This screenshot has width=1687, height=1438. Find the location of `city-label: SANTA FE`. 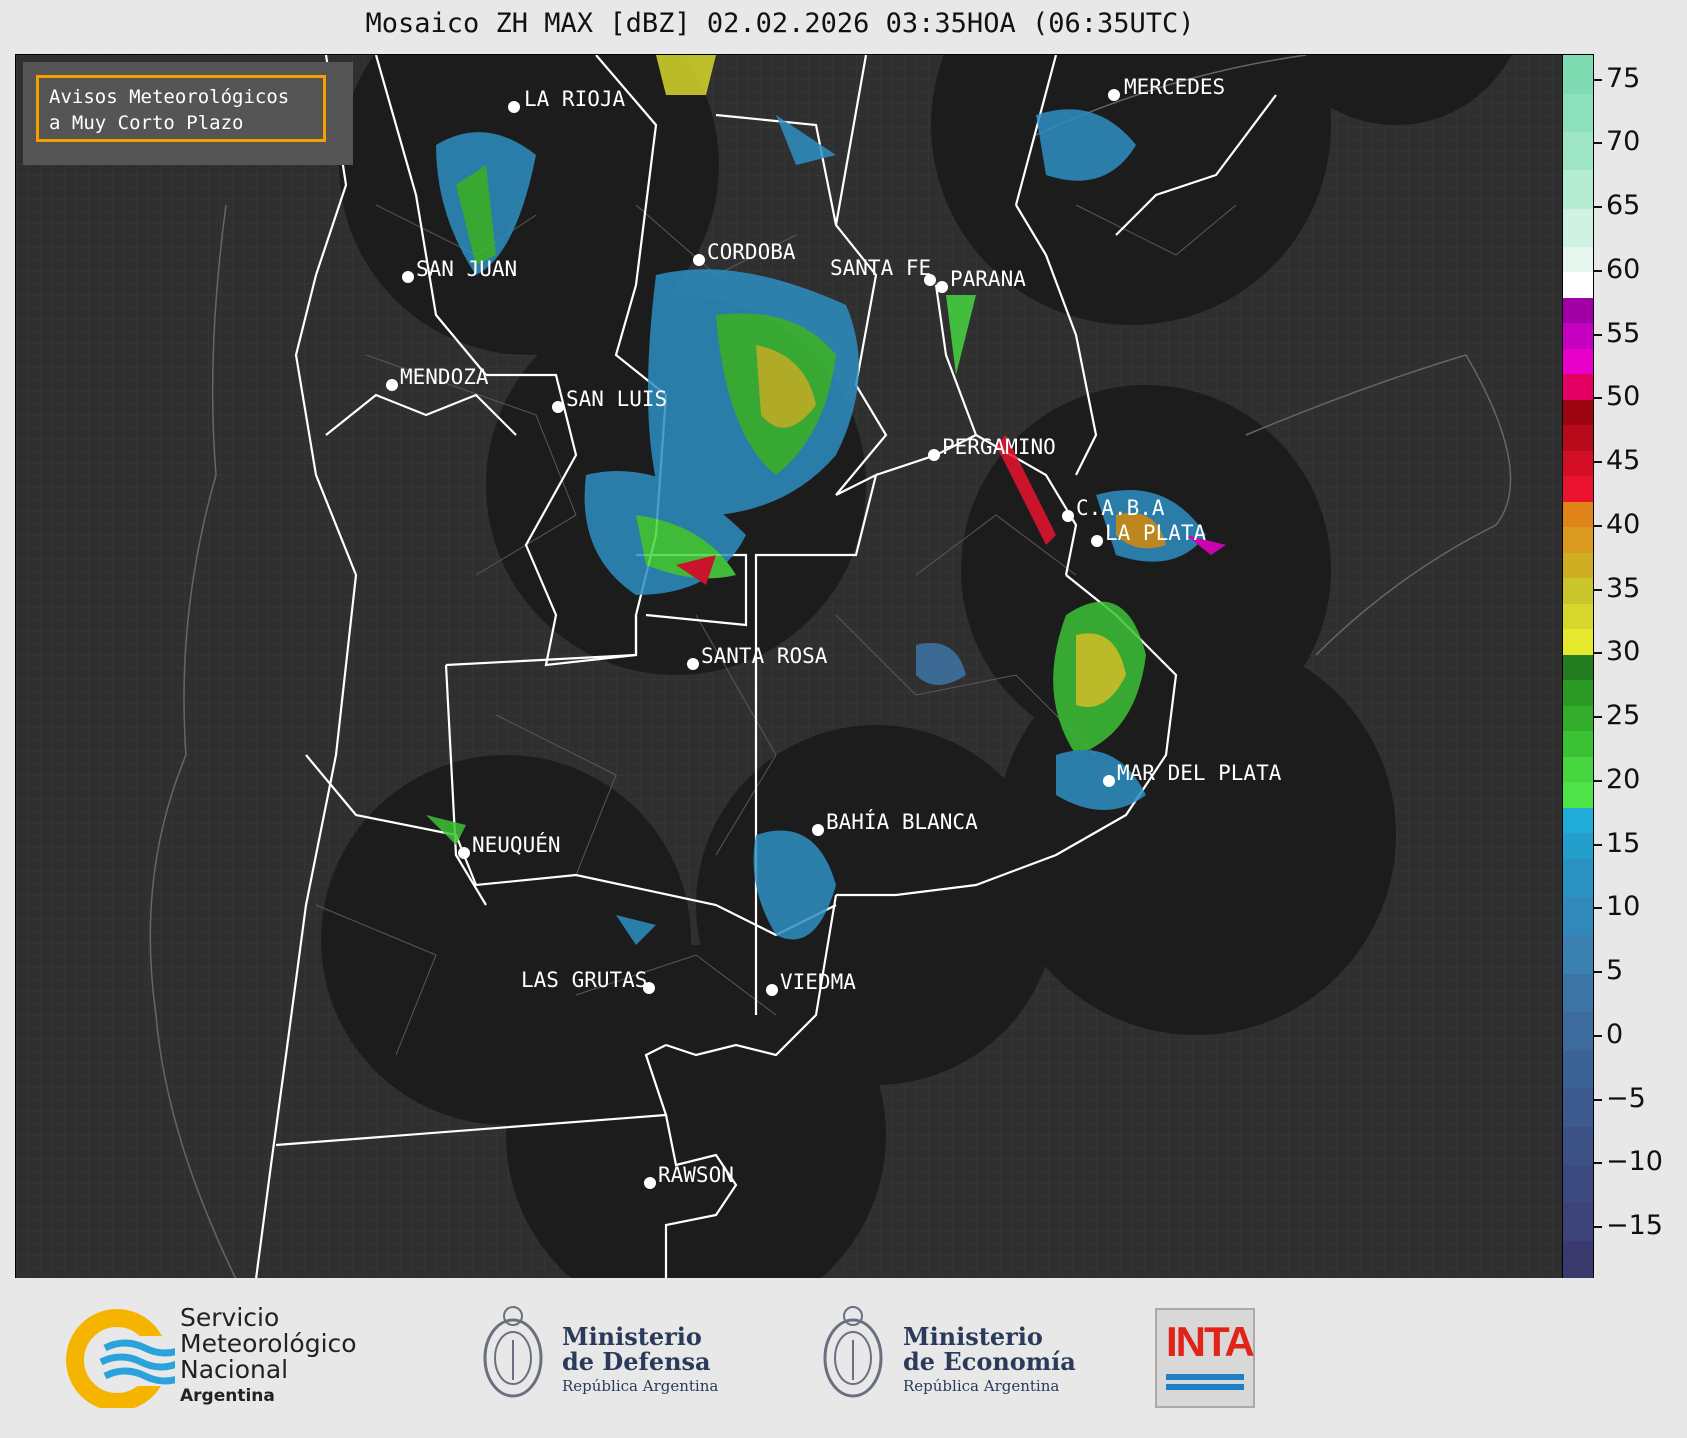

city-label: SANTA FE is located at coordinates (881, 268).